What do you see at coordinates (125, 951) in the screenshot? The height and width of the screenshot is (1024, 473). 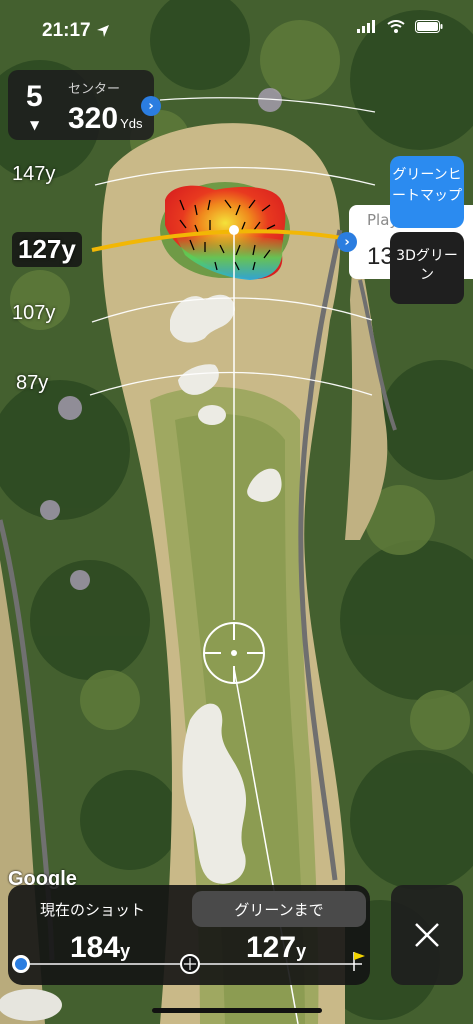 I see `current-shot-unit: y` at bounding box center [125, 951].